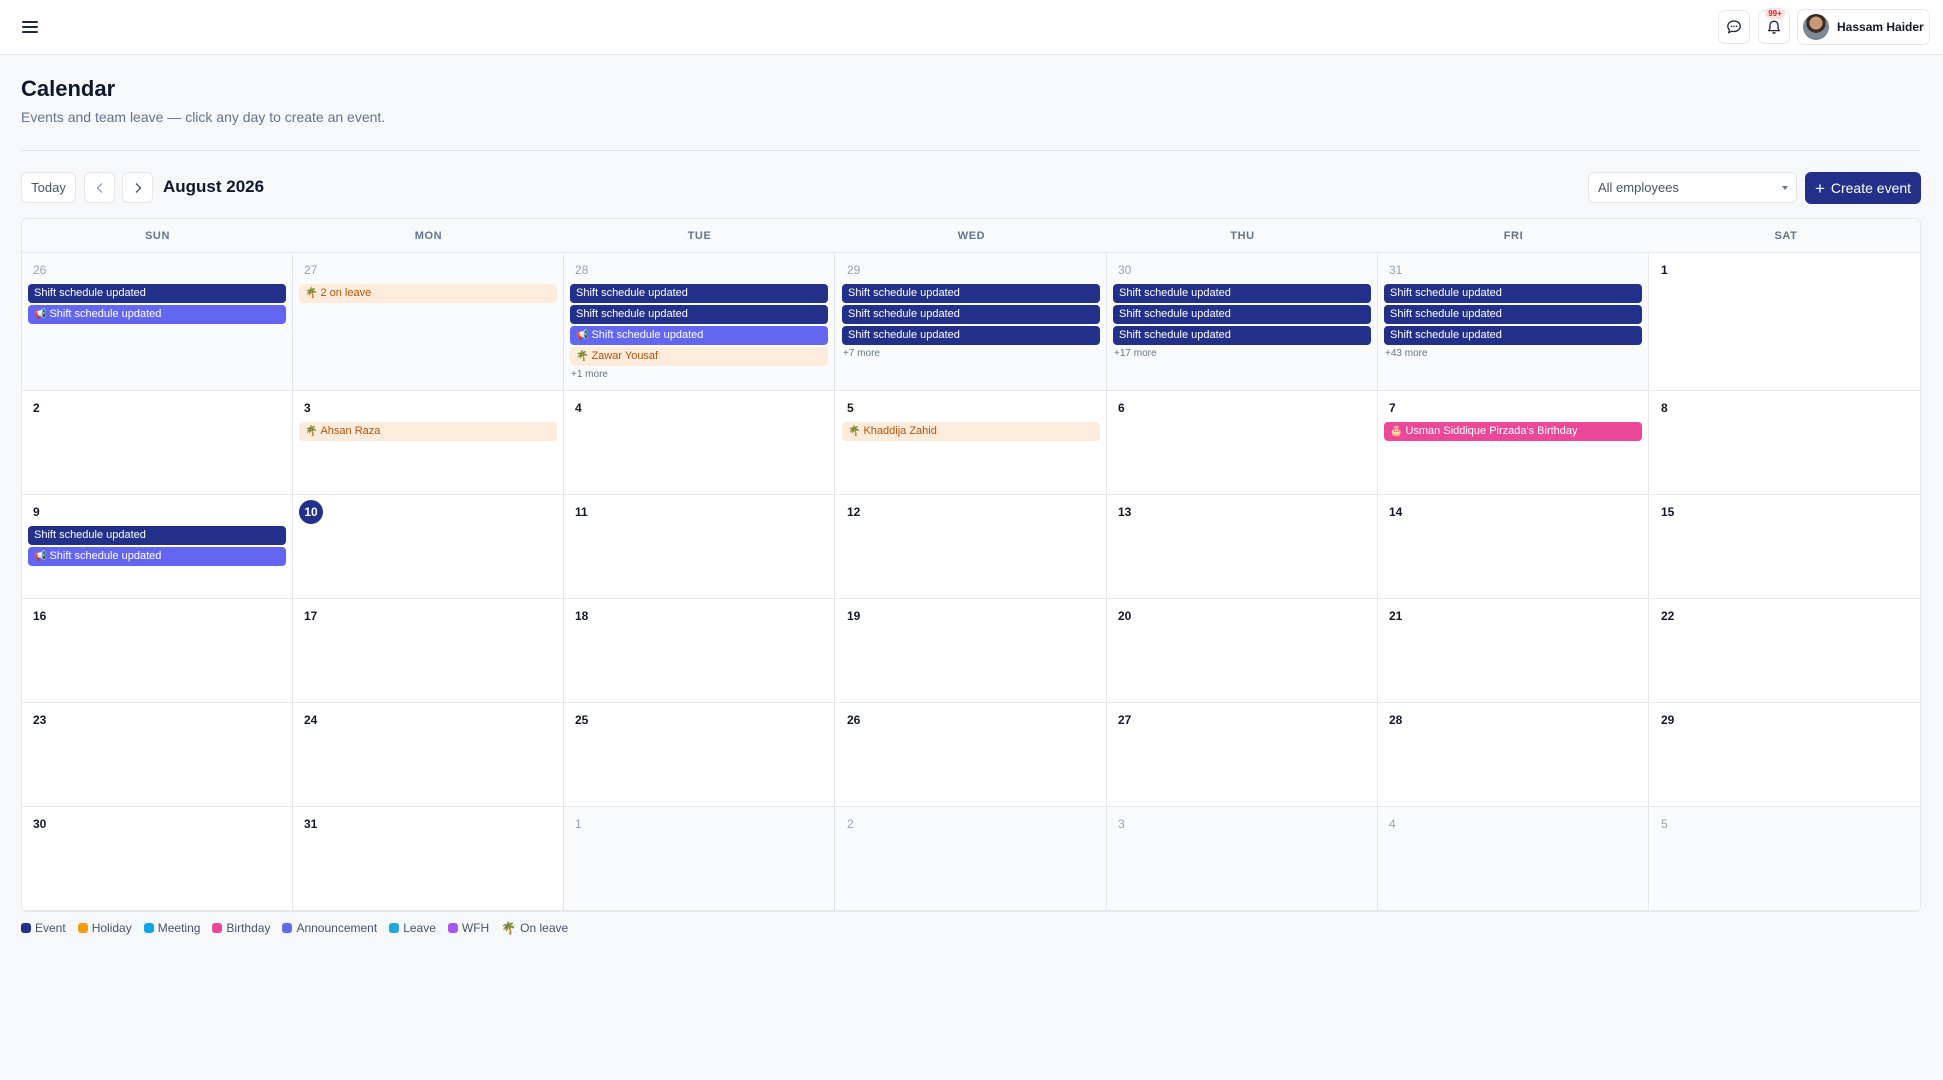 This screenshot has width=1943, height=1080. Describe the element at coordinates (699, 356) in the screenshot. I see `leave-chip: 🌴 Zawar Yousaf` at that location.